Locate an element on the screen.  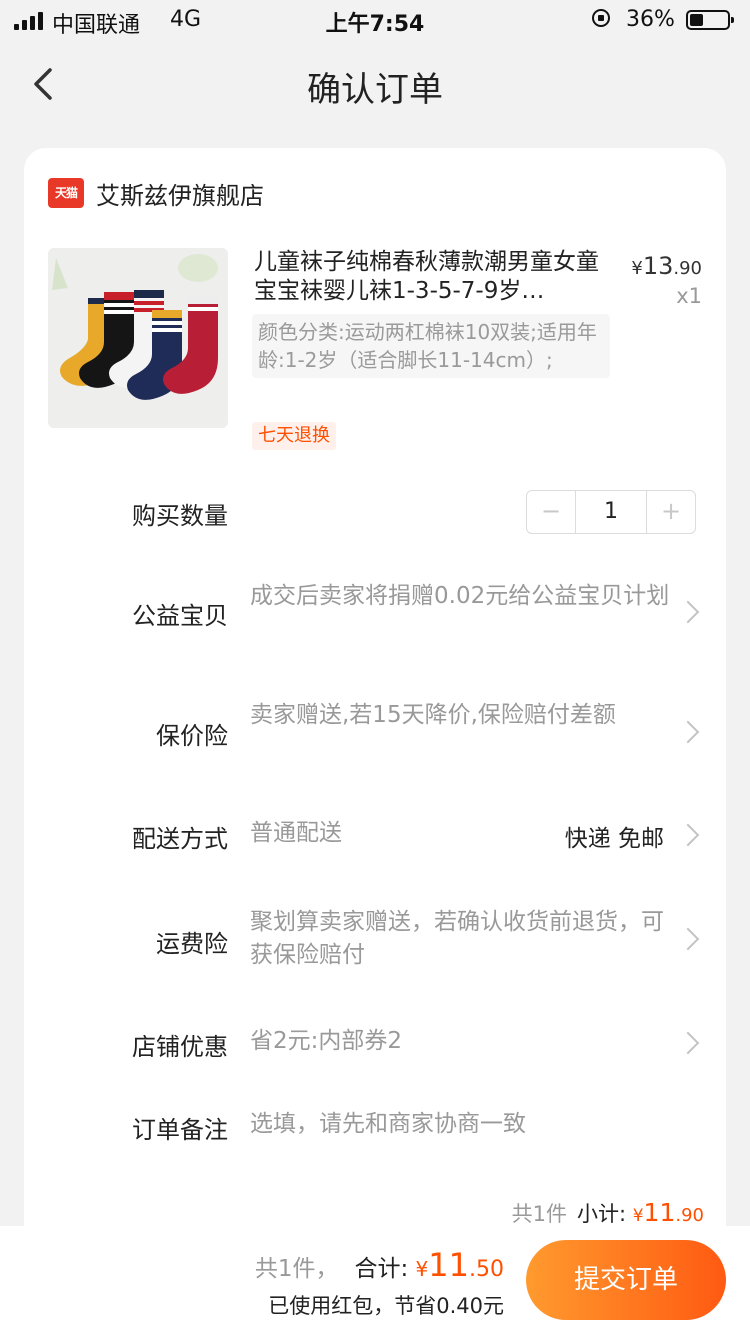
quantity-stepper: − 1 + is located at coordinates (611, 512).